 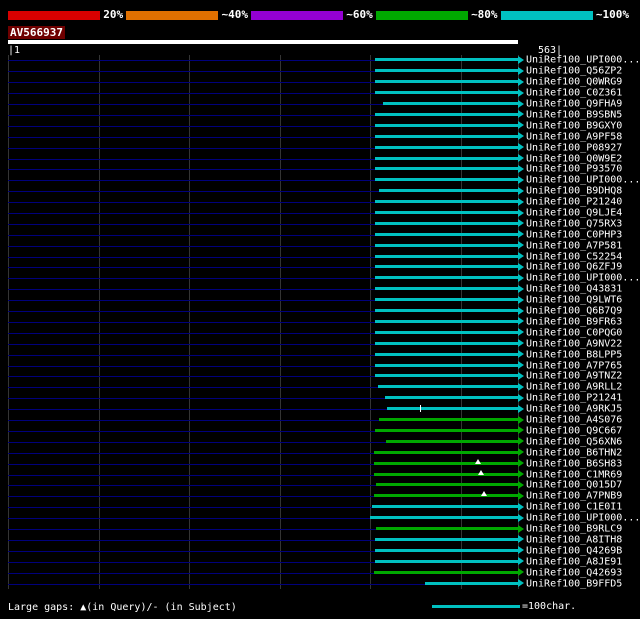 I want to click on hit-label: UniRef100_Q0W9E2, so click(x=574, y=158).